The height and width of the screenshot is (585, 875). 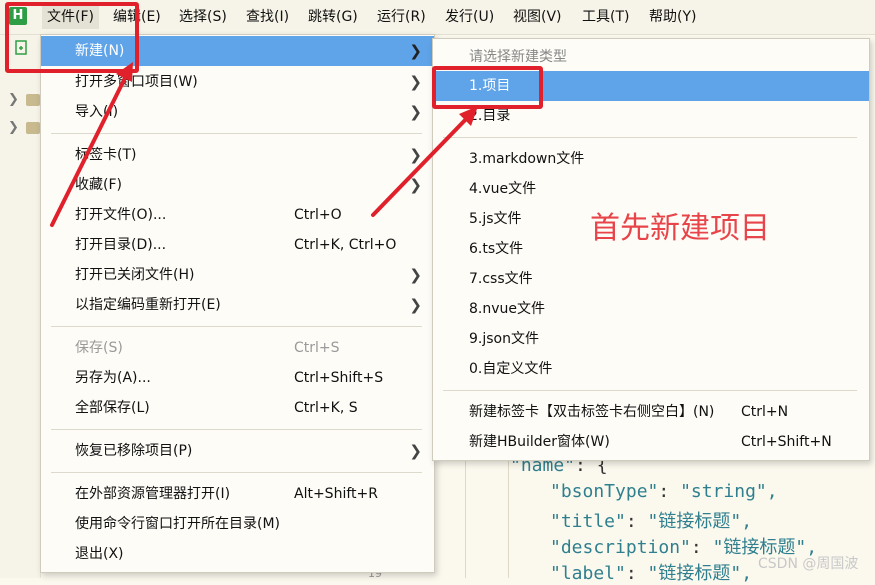 I want to click on watermark: CSDN @周国波, so click(x=808, y=564).